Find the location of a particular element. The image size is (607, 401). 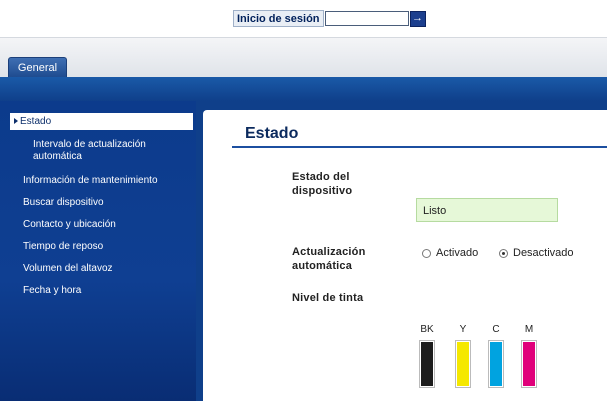

ink-bar-m is located at coordinates (529, 364).